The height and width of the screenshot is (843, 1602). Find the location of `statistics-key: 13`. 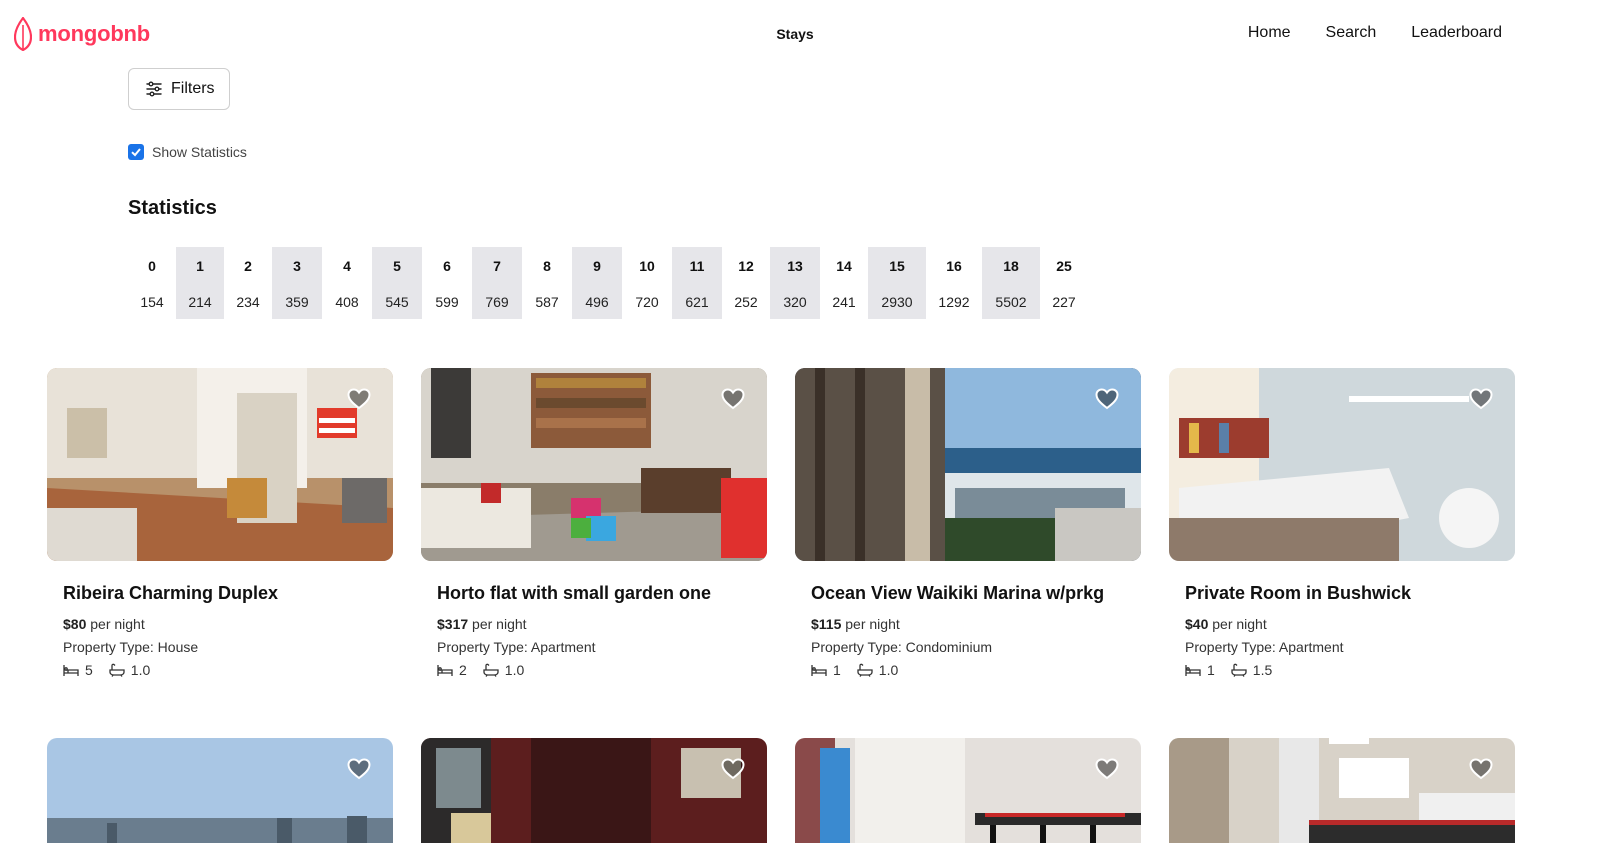

statistics-key: 13 is located at coordinates (795, 266).